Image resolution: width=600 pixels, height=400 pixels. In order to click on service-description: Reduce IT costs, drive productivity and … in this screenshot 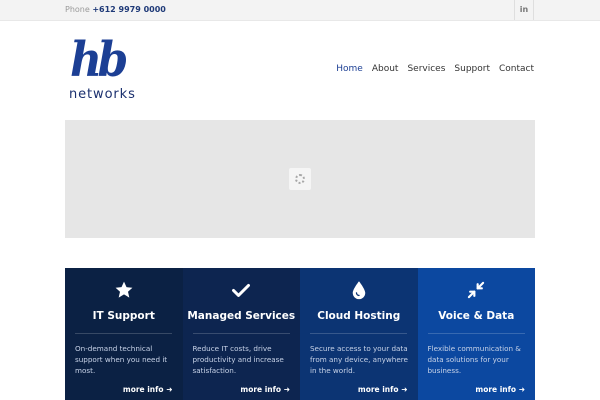, I will do `click(238, 359)`.